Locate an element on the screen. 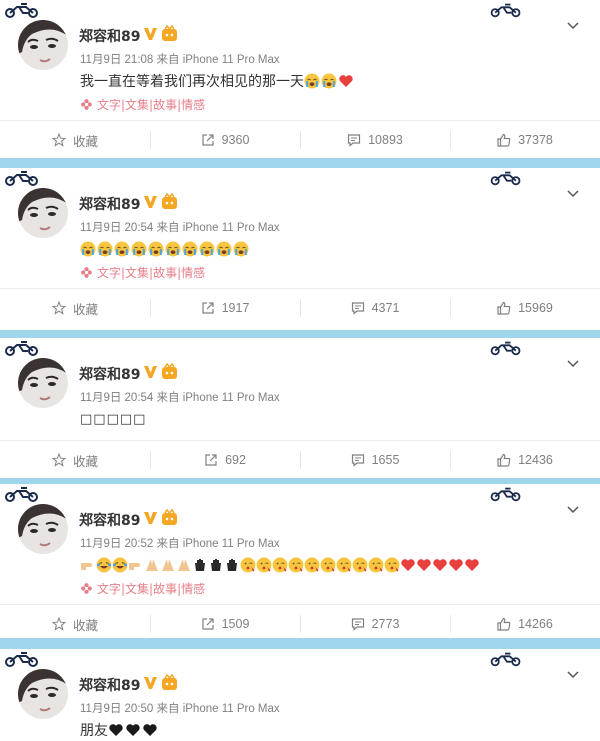  post-text: □□□□□ is located at coordinates (113, 419).